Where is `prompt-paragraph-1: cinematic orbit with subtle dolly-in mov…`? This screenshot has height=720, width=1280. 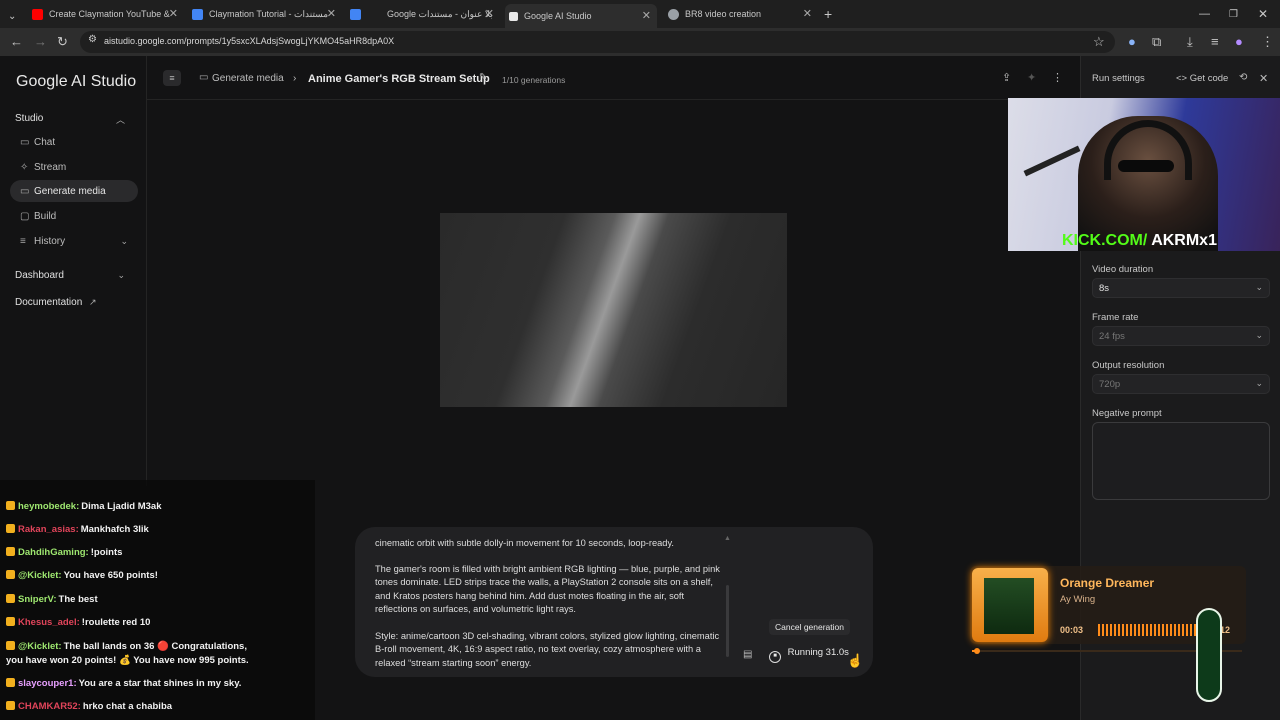
prompt-paragraph-1: cinematic orbit with subtle dolly-in mov… is located at coordinates (525, 543).